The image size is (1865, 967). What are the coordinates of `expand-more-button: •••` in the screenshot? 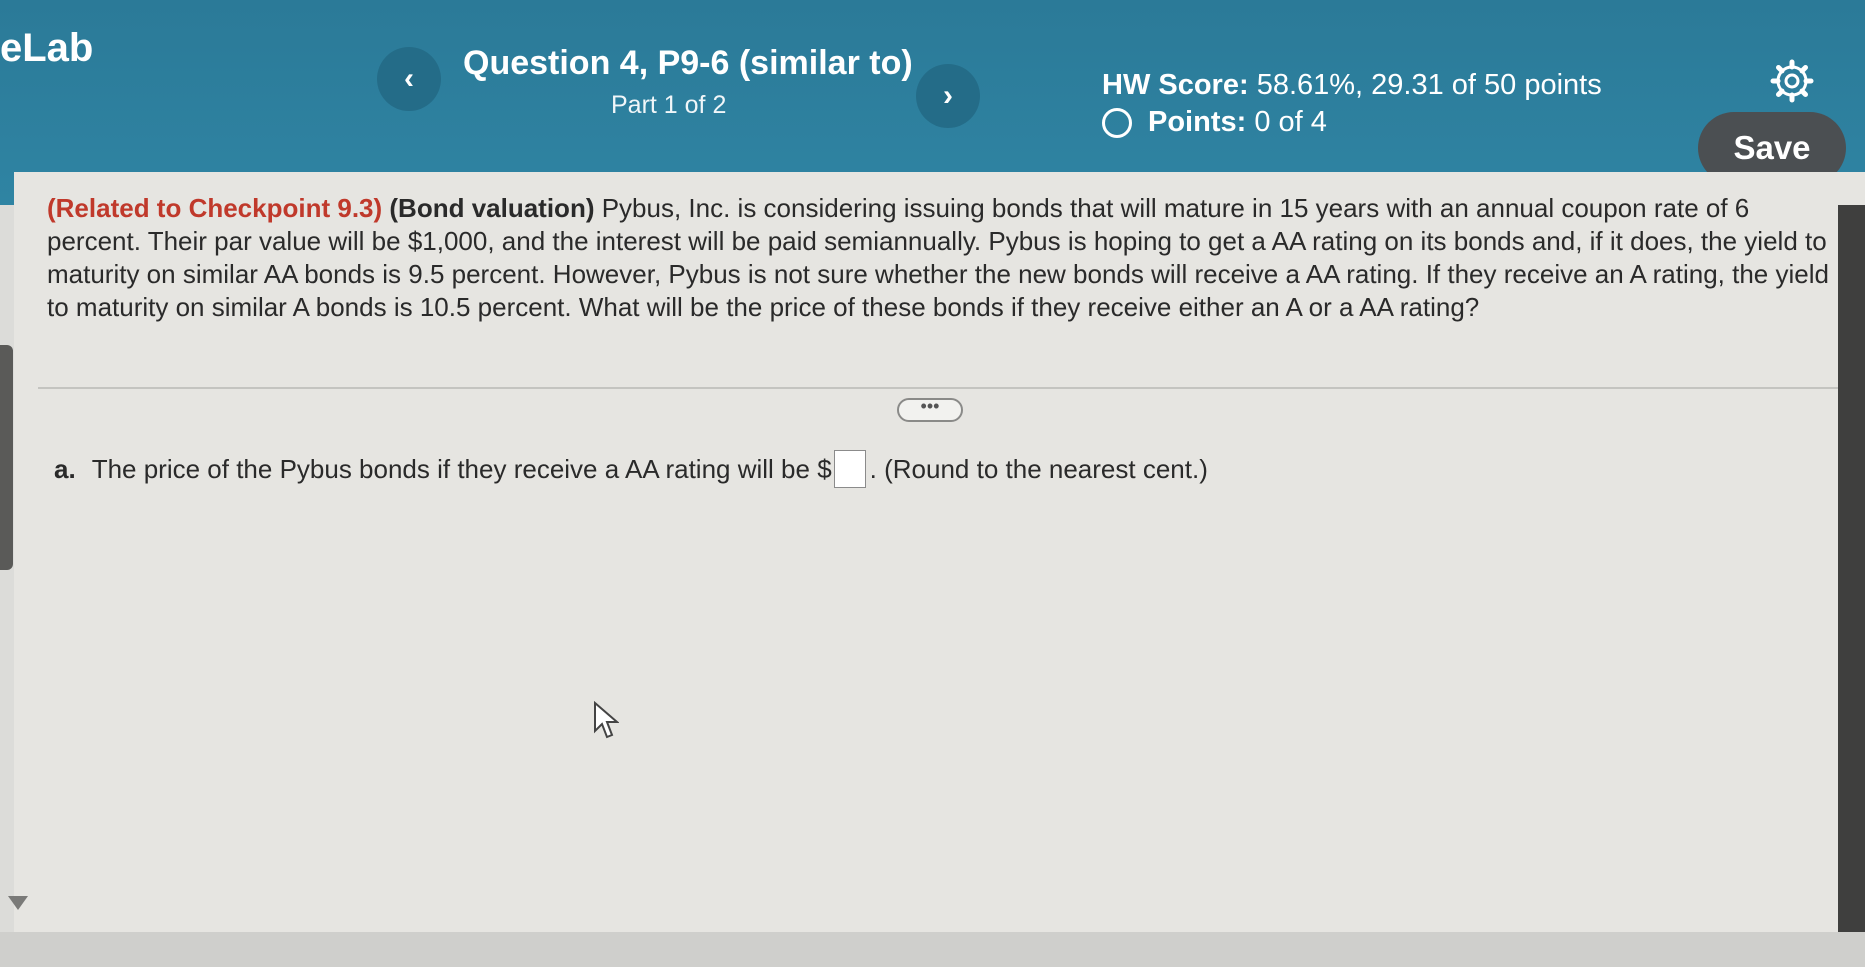 It's located at (930, 409).